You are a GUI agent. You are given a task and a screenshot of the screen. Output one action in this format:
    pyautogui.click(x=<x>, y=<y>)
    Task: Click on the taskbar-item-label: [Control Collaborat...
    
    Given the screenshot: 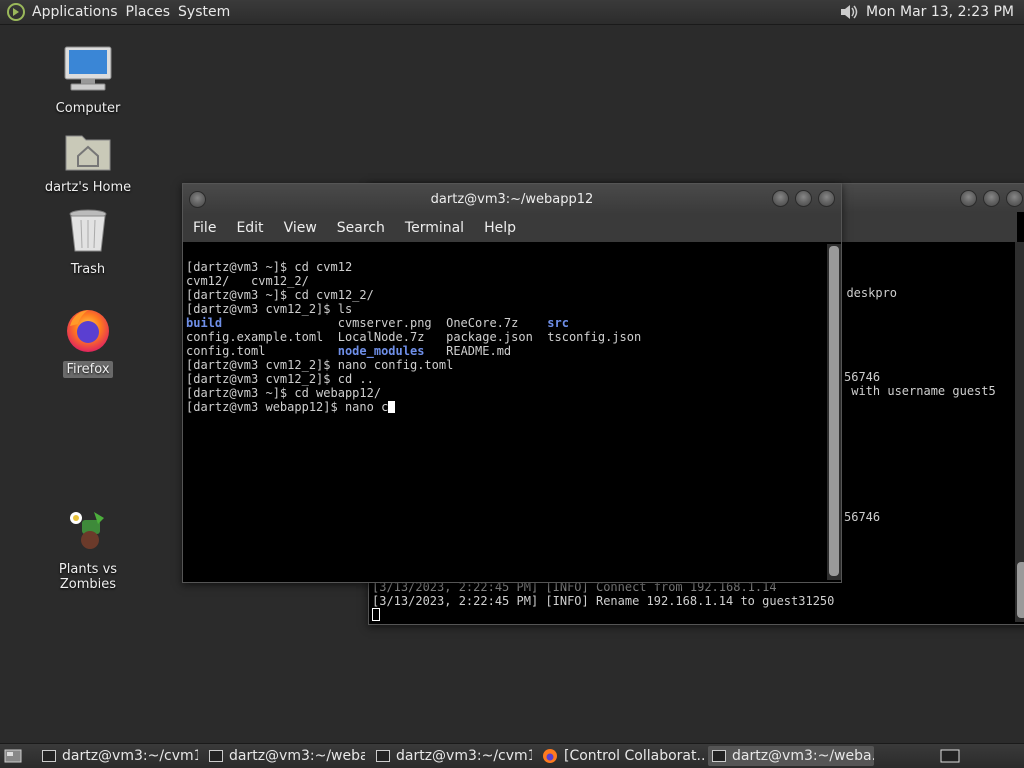 What is the action you would take?
    pyautogui.click(x=634, y=756)
    